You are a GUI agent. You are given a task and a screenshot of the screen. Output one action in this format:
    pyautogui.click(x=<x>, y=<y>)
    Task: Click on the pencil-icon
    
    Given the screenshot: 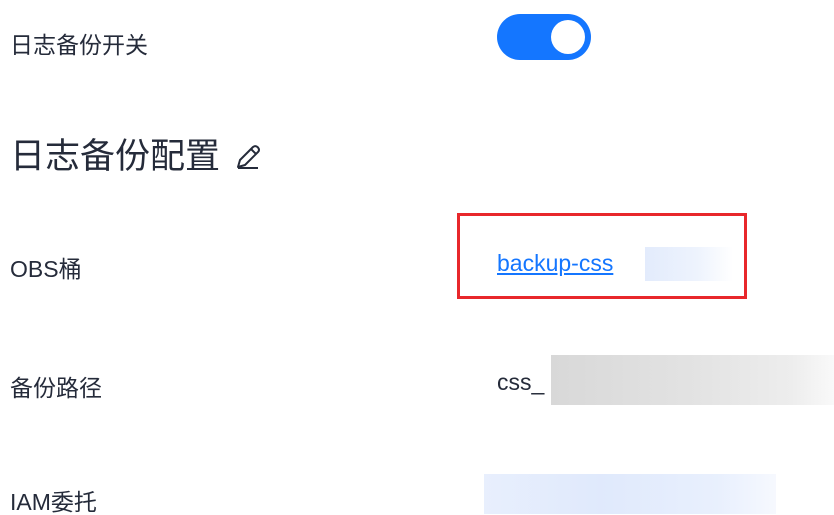 What is the action you would take?
    pyautogui.click(x=248, y=154)
    